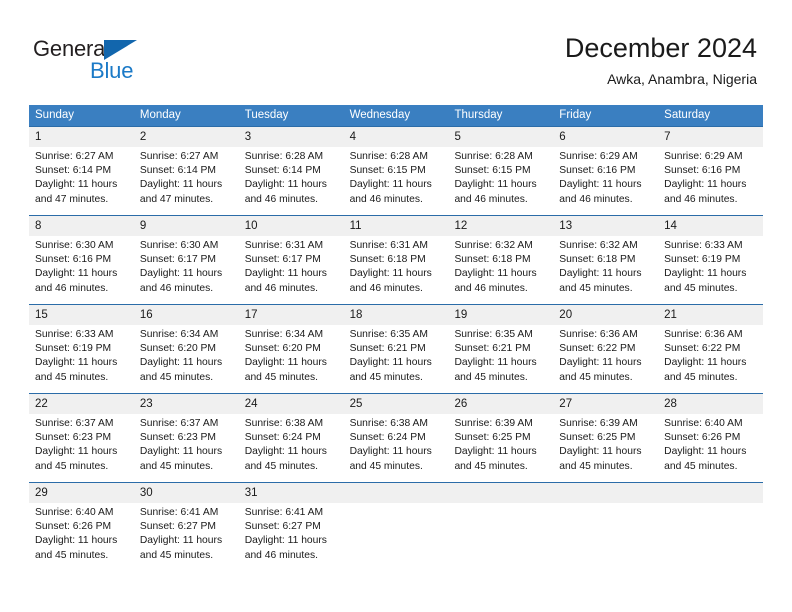 The image size is (792, 612). Describe the element at coordinates (597, 171) in the screenshot. I see `sunset-text: Sunset: 6:16 PM` at that location.